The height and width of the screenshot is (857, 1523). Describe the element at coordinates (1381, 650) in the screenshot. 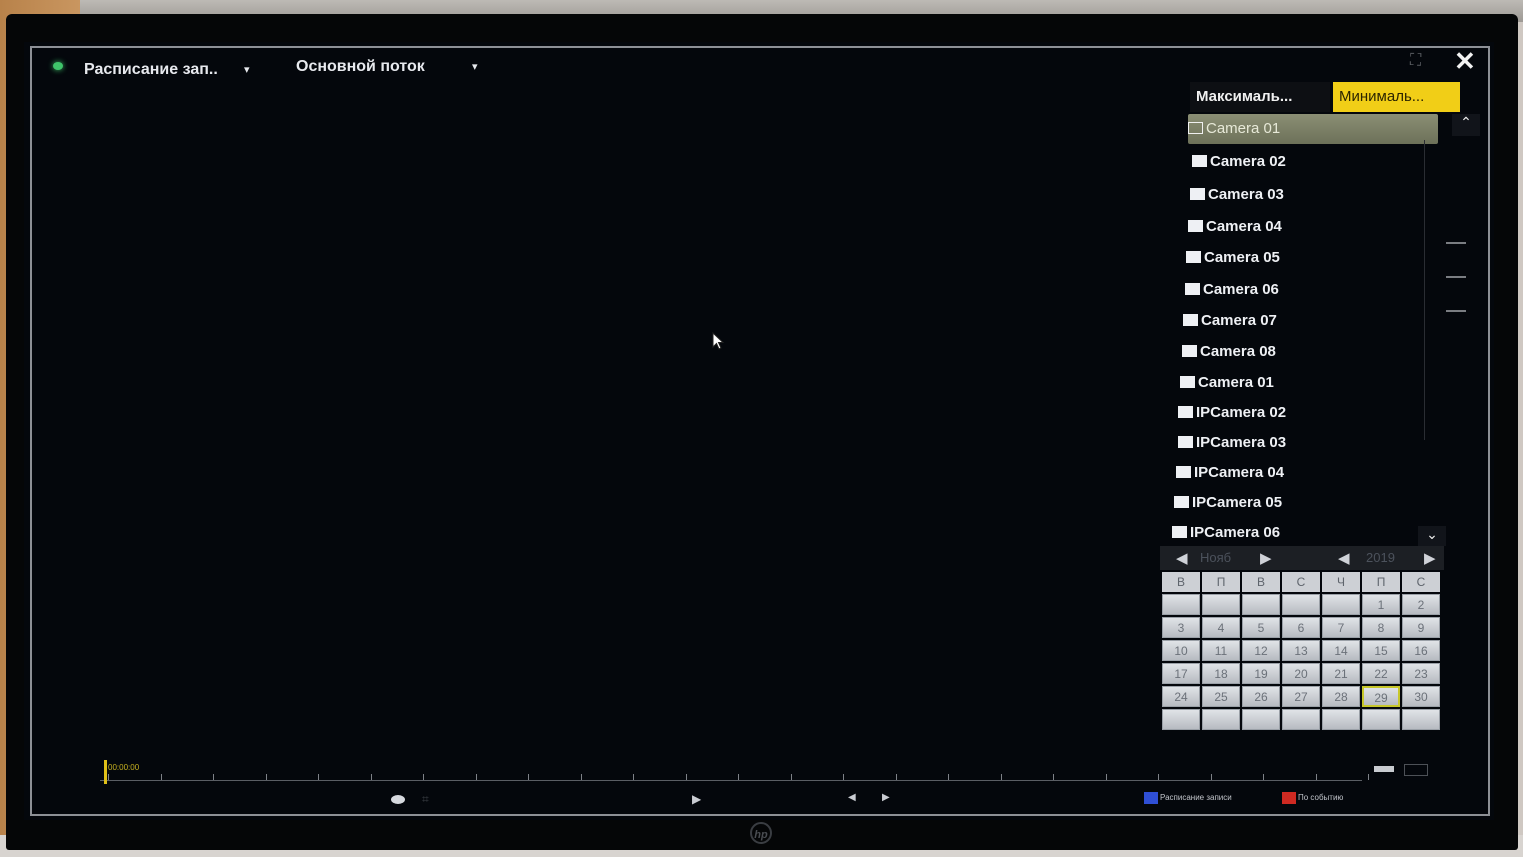

I see `calendar-day: 15` at that location.